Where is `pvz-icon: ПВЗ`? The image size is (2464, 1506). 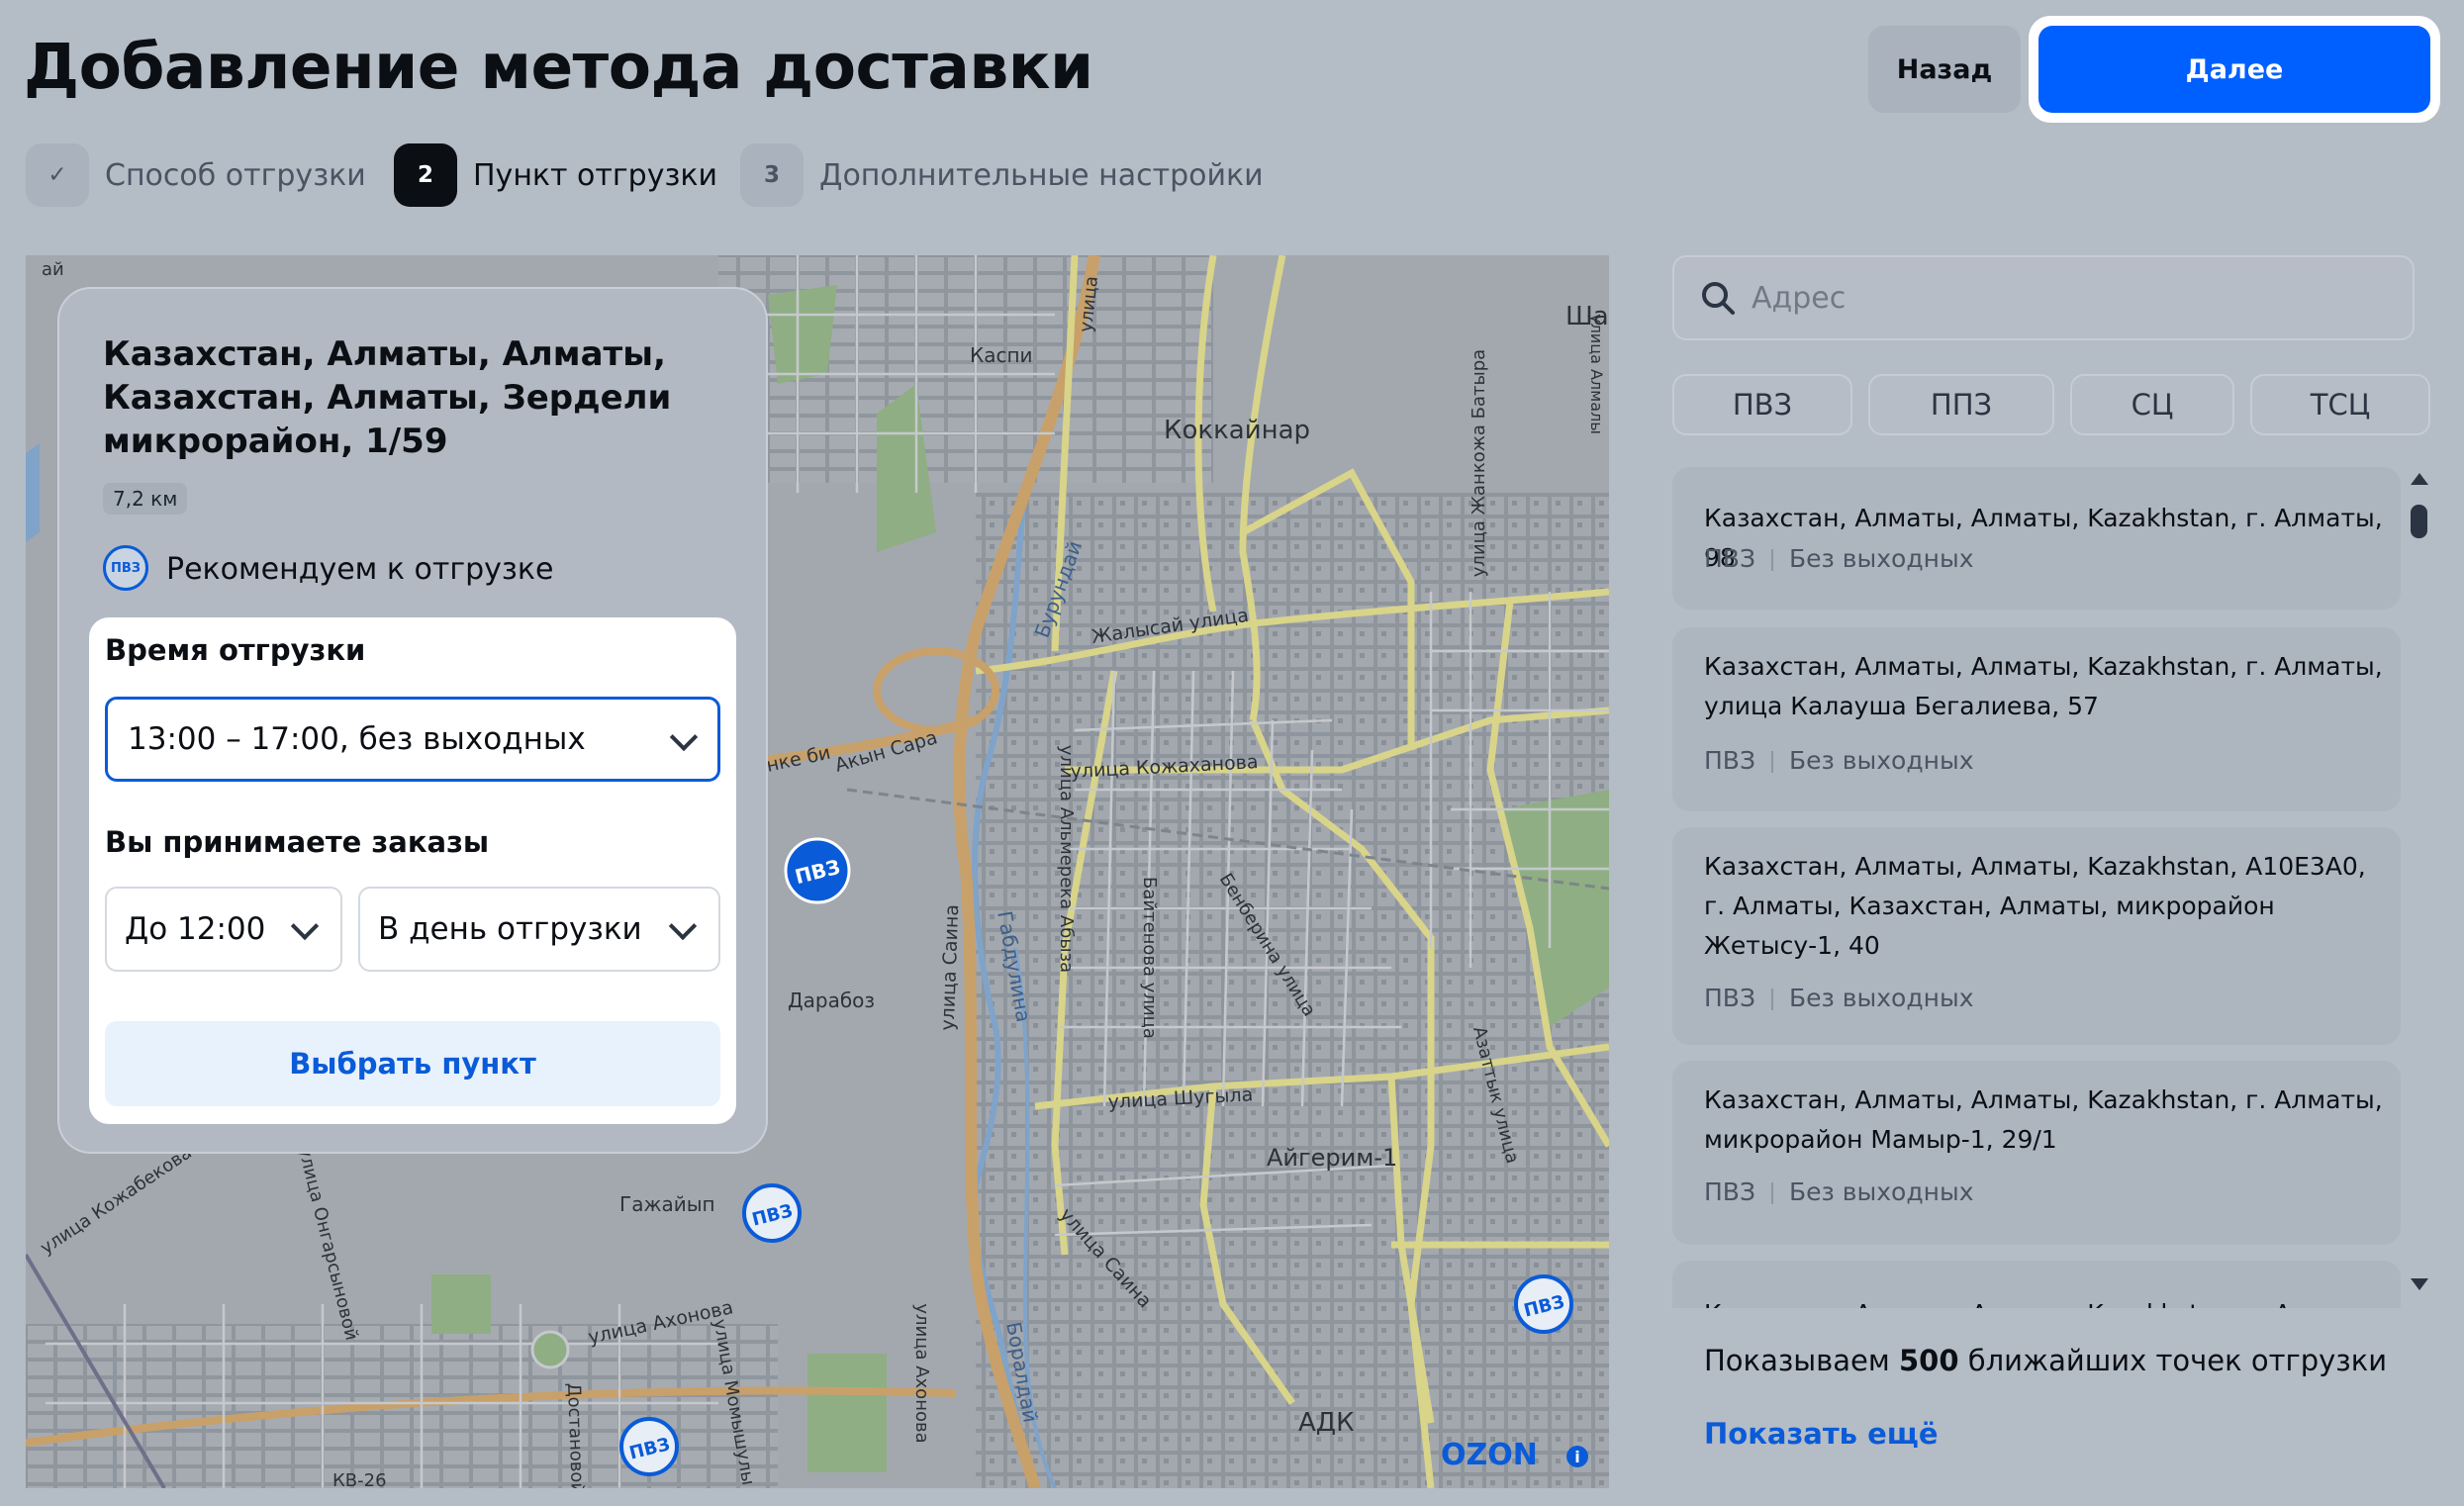 pvz-icon: ПВЗ is located at coordinates (125, 568).